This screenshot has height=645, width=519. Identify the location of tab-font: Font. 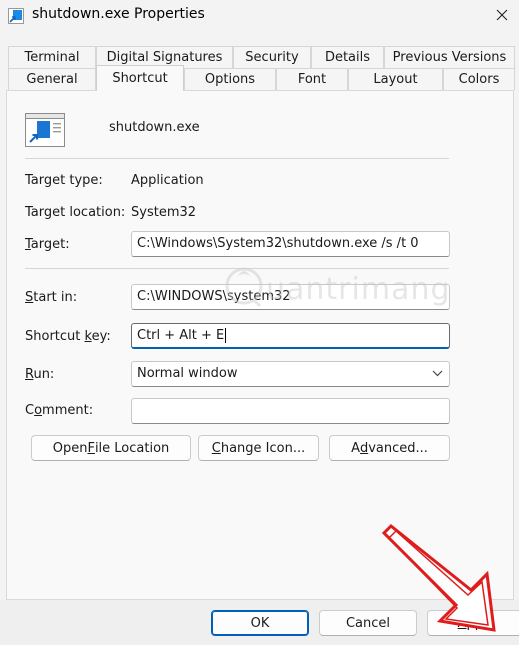
(312, 79).